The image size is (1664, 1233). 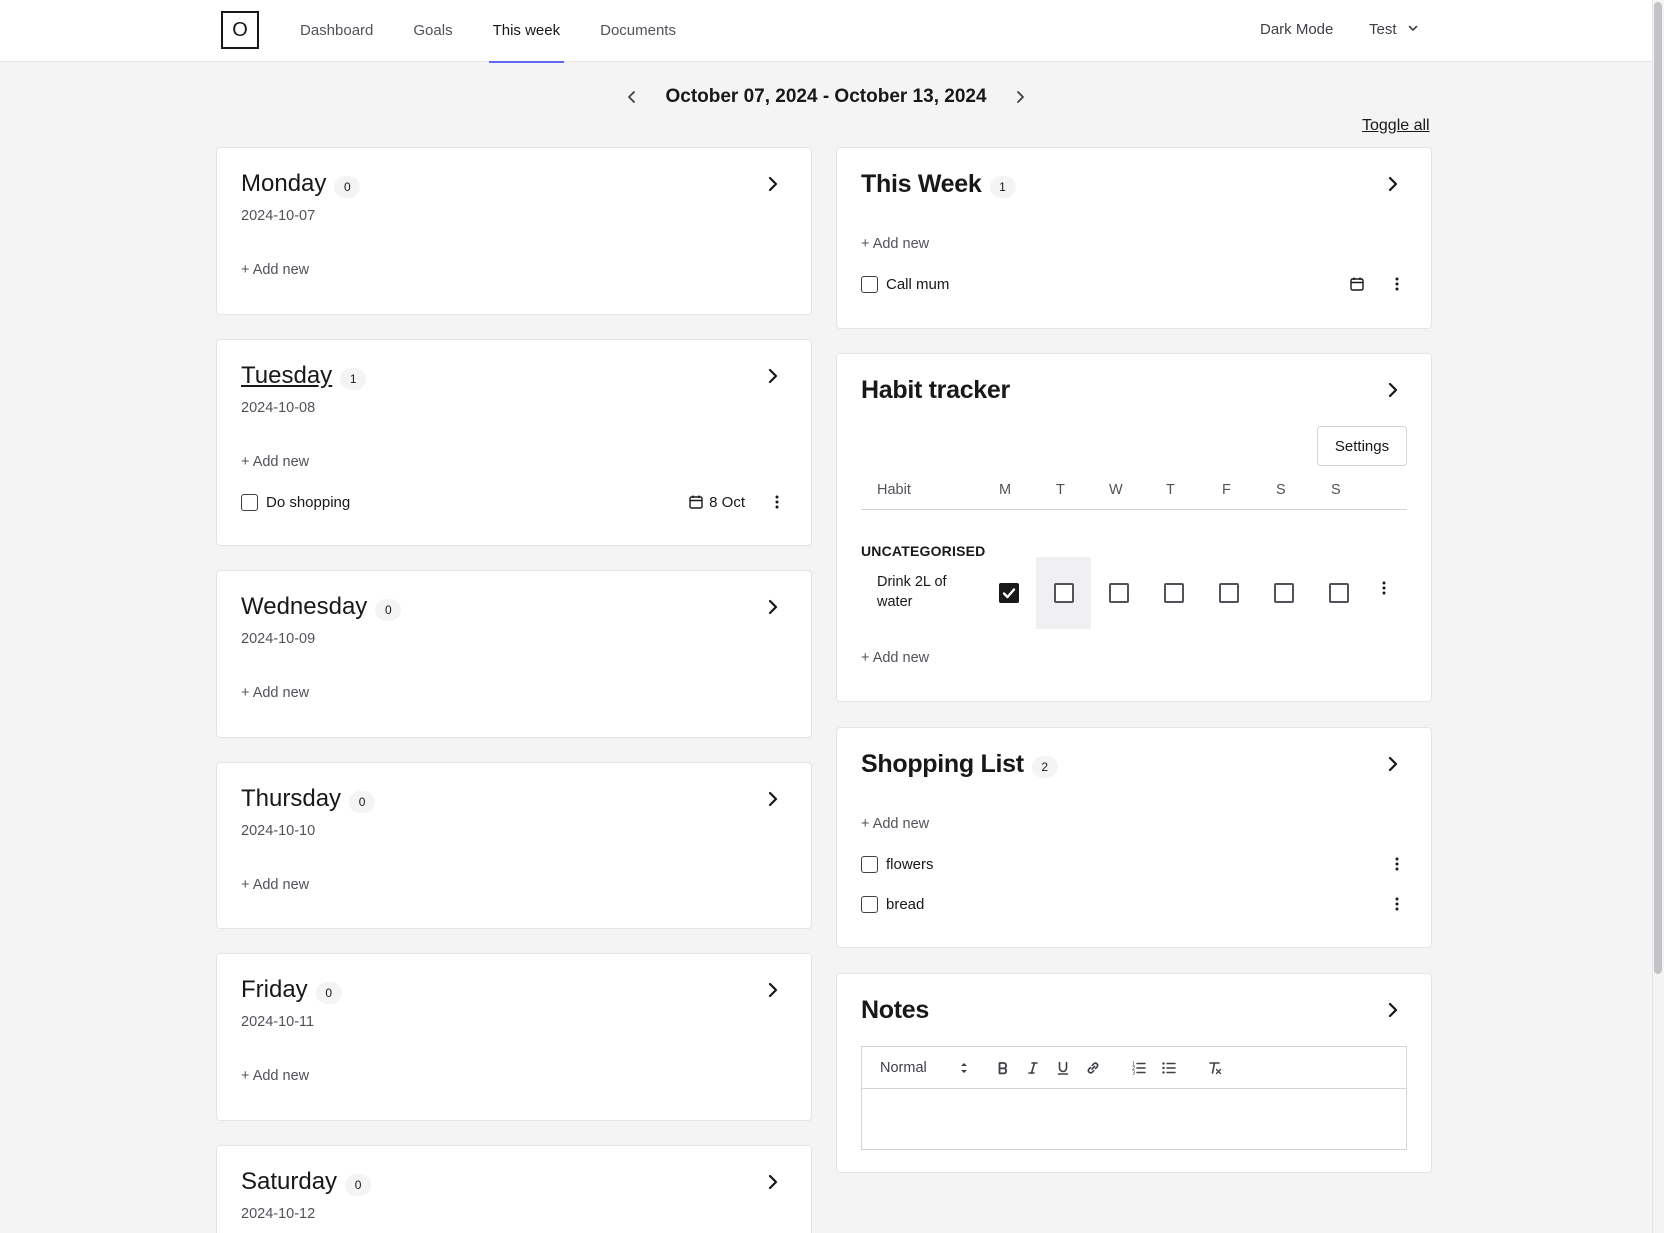 What do you see at coordinates (1383, 29) in the screenshot?
I see `user-name: Test` at bounding box center [1383, 29].